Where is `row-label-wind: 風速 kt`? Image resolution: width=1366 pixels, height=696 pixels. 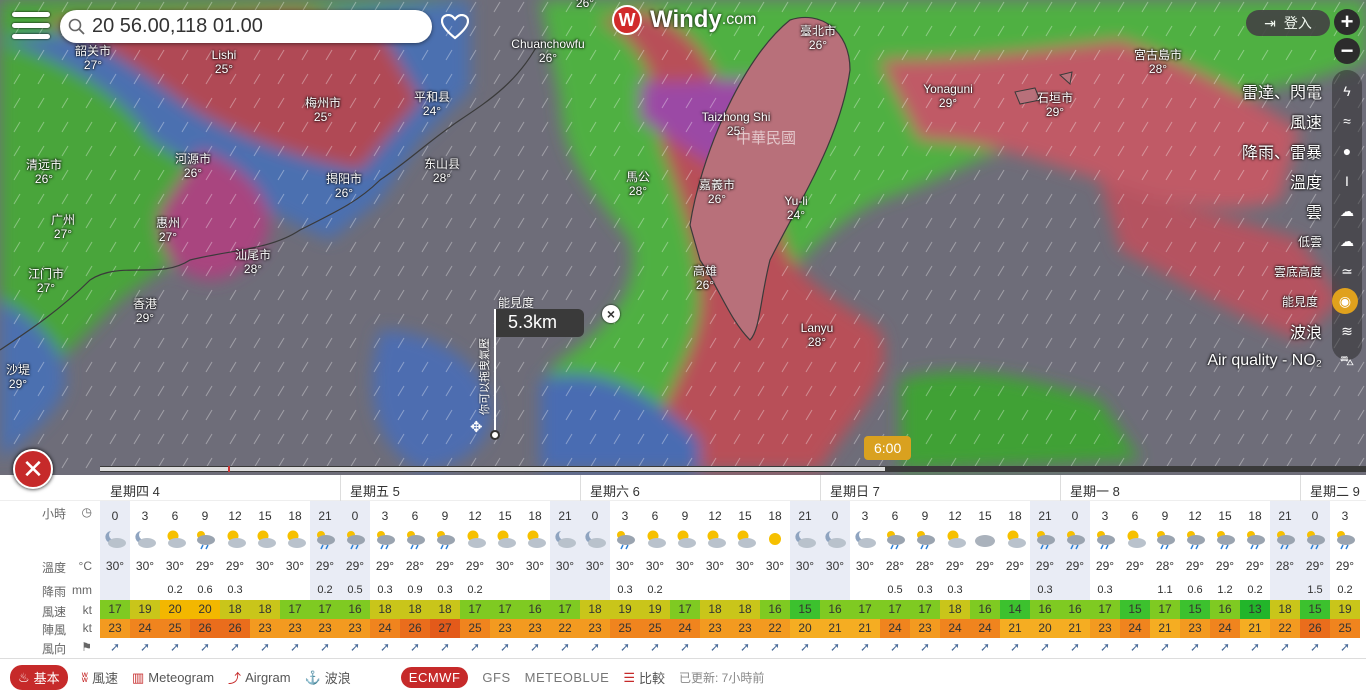
row-label-wind: 風速 kt is located at coordinates (50, 611).